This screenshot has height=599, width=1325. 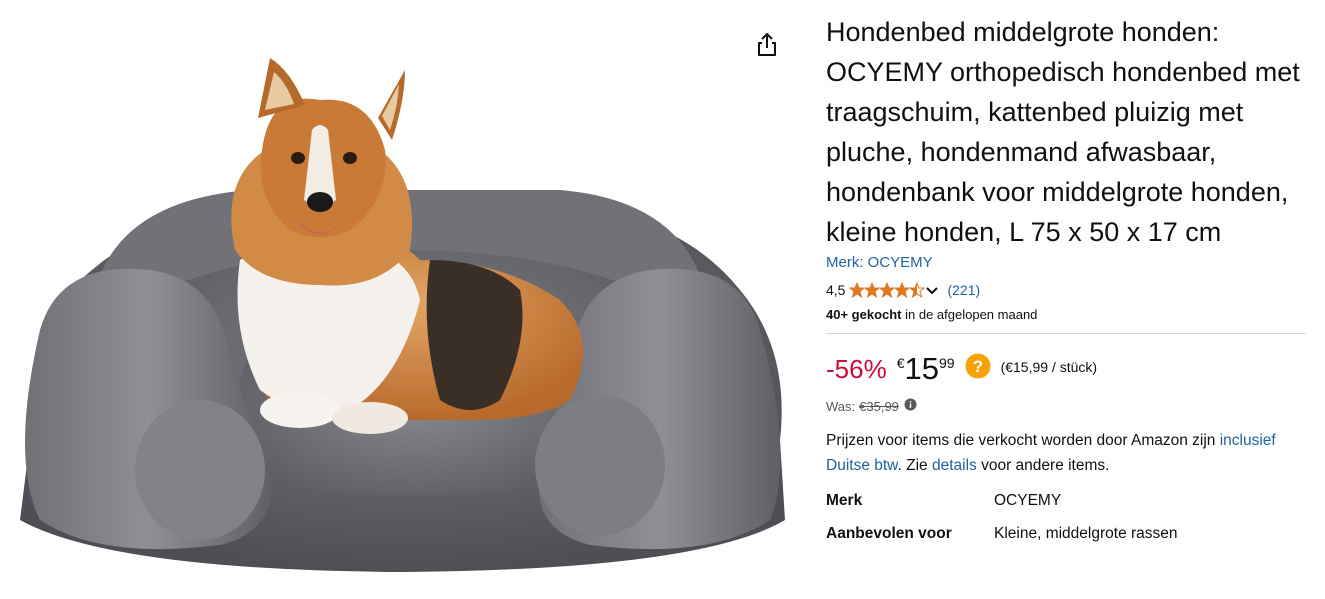 I want to click on share-button, so click(x=767, y=45).